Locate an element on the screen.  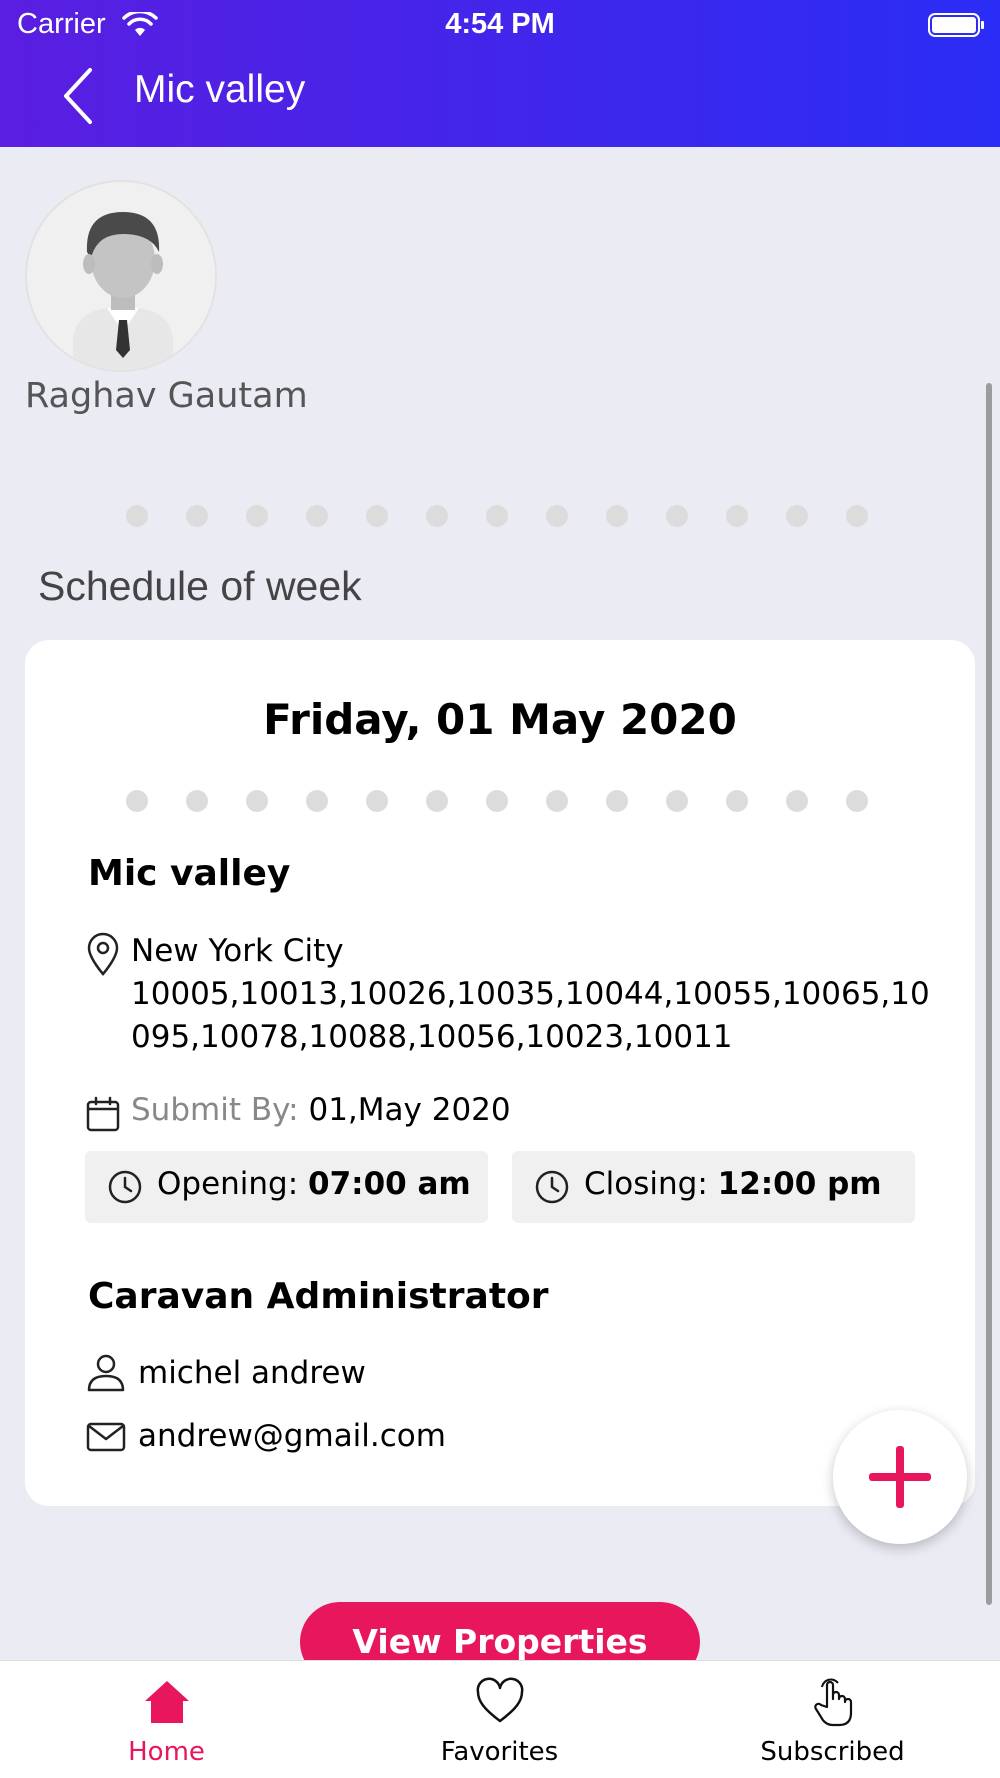
closing-label: Closing: is located at coordinates (646, 1184).